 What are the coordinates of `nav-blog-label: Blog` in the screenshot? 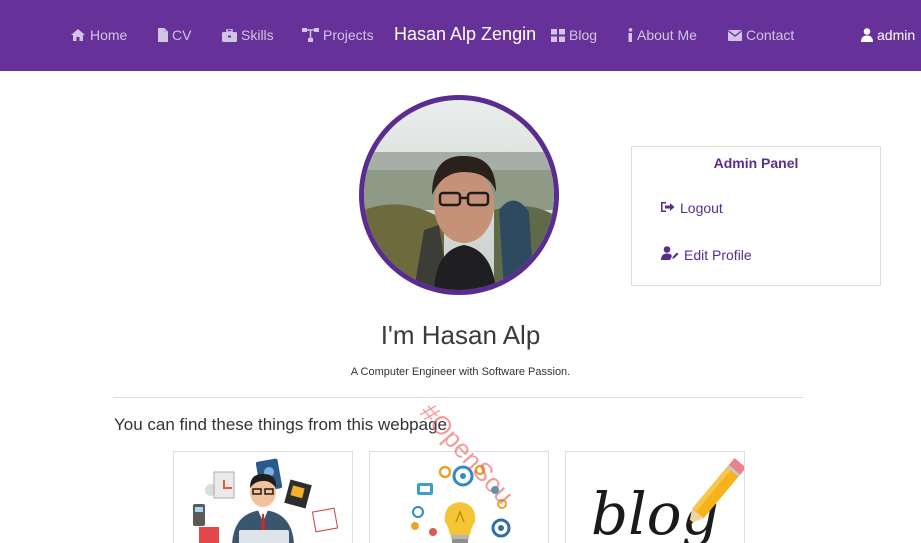 It's located at (583, 35).